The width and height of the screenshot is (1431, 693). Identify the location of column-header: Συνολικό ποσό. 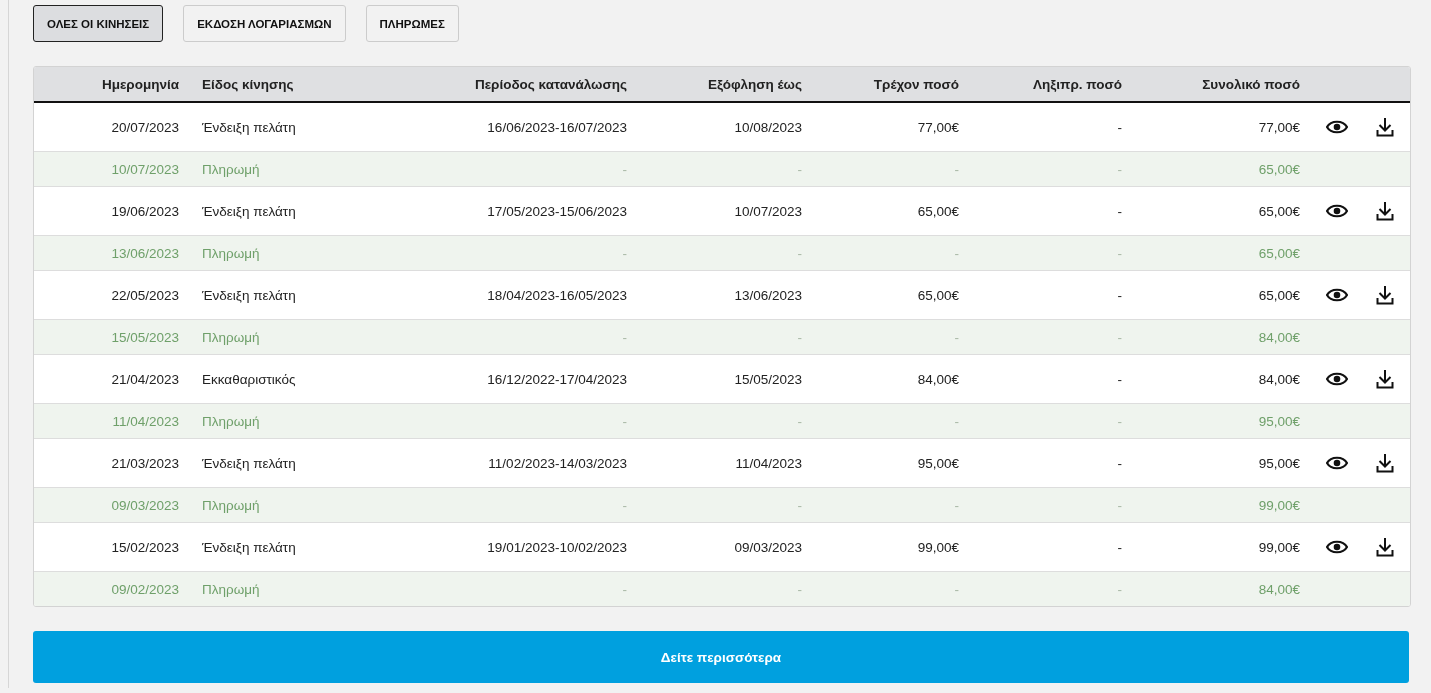
(1251, 84).